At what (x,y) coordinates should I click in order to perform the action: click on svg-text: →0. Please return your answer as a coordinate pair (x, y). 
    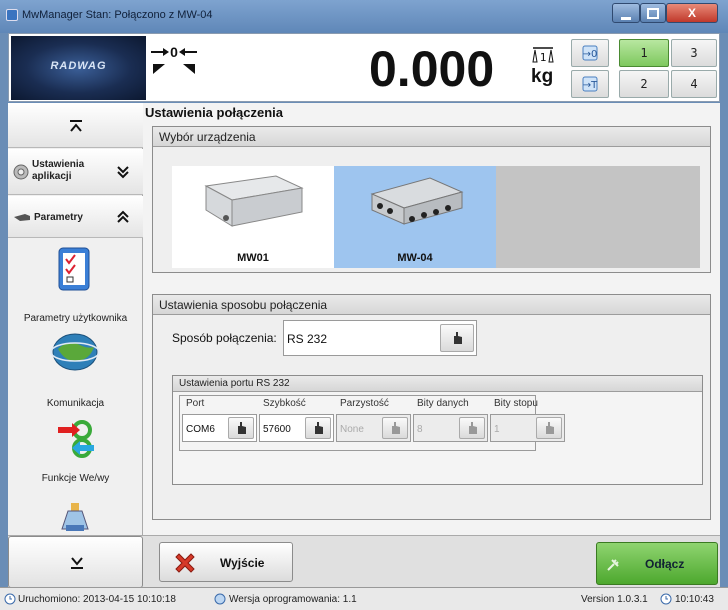
    Looking at the image, I should click on (590, 54).